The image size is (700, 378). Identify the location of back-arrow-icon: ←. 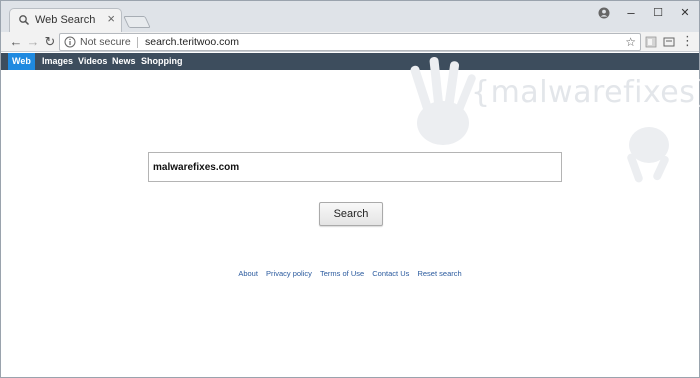
(16, 42).